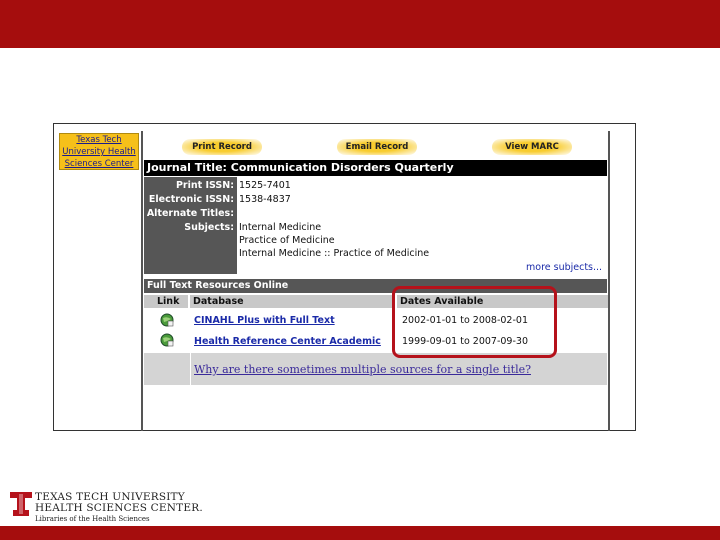 This screenshot has height=540, width=720. What do you see at coordinates (280, 227) in the screenshot?
I see `subject-item: Internal Medicine` at bounding box center [280, 227].